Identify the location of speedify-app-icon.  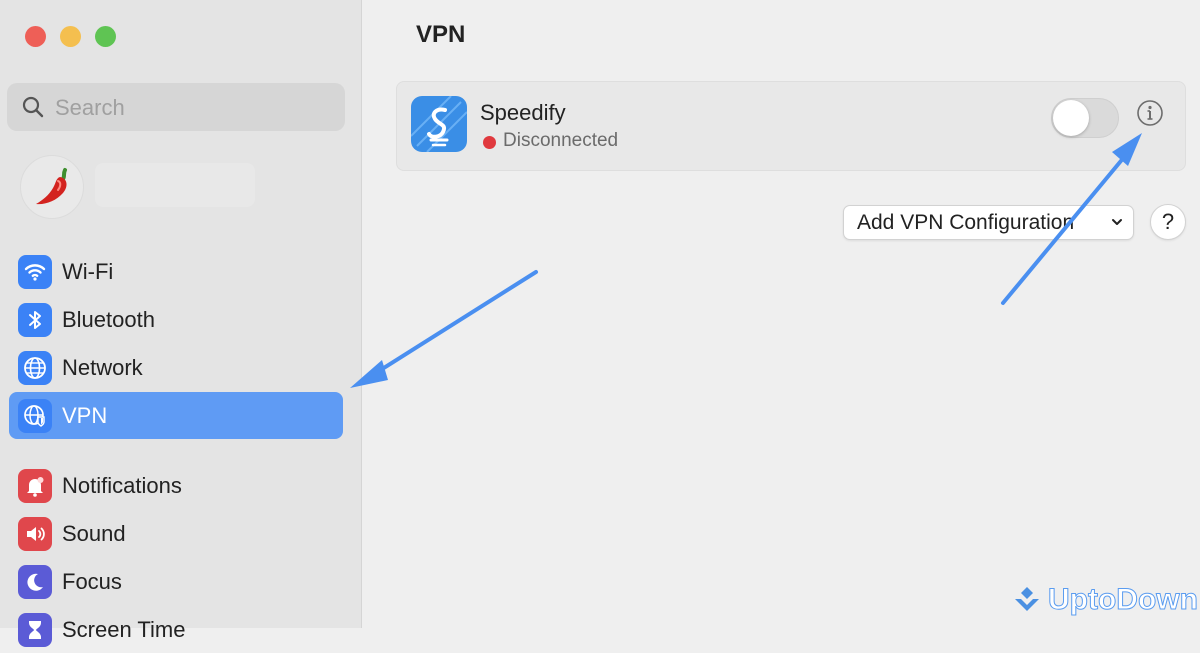
(439, 124).